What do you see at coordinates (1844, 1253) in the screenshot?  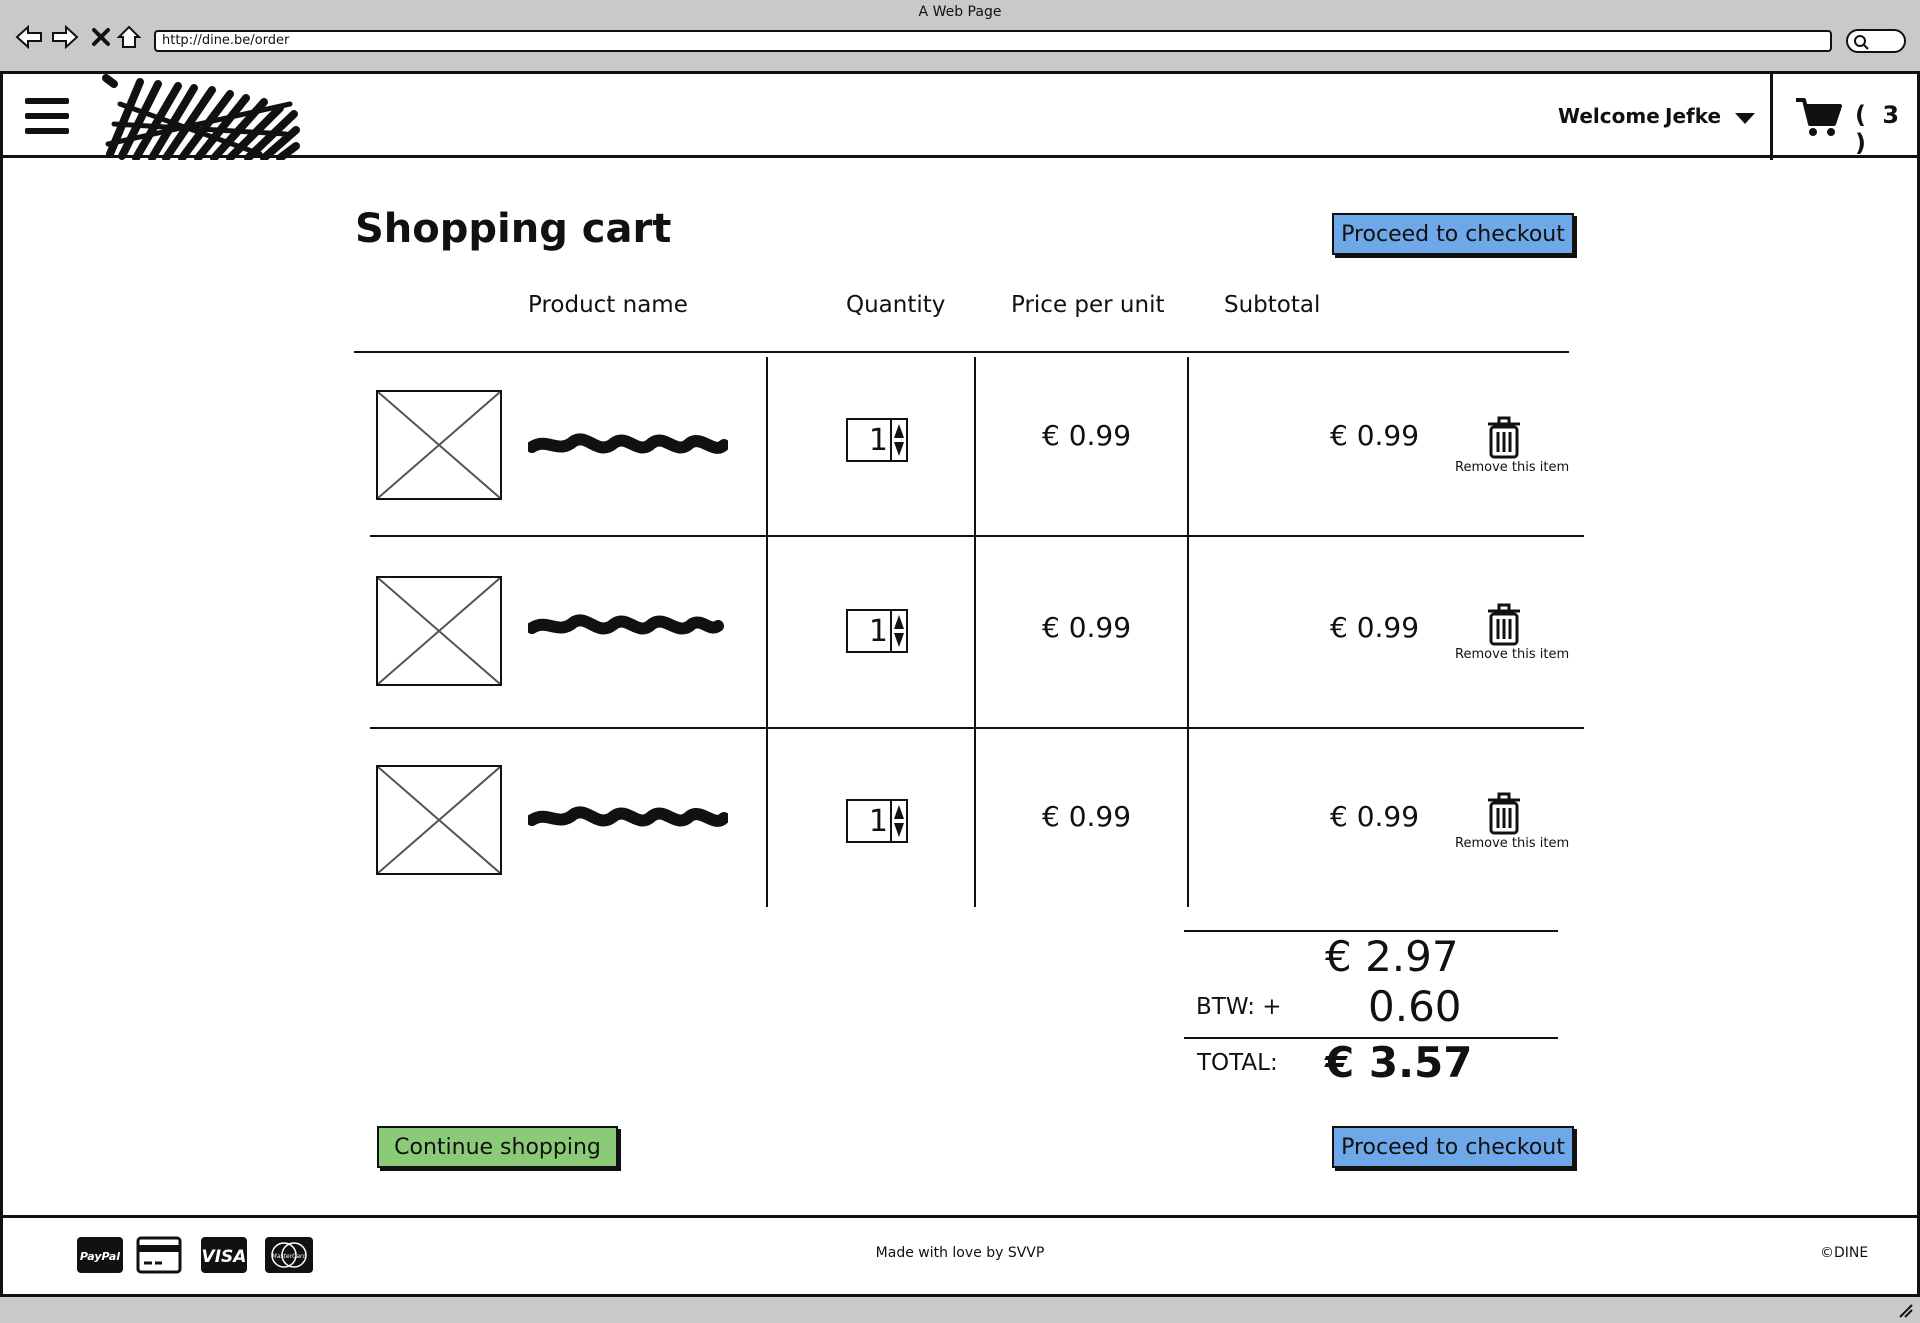 I see `copyright: ©DINE` at bounding box center [1844, 1253].